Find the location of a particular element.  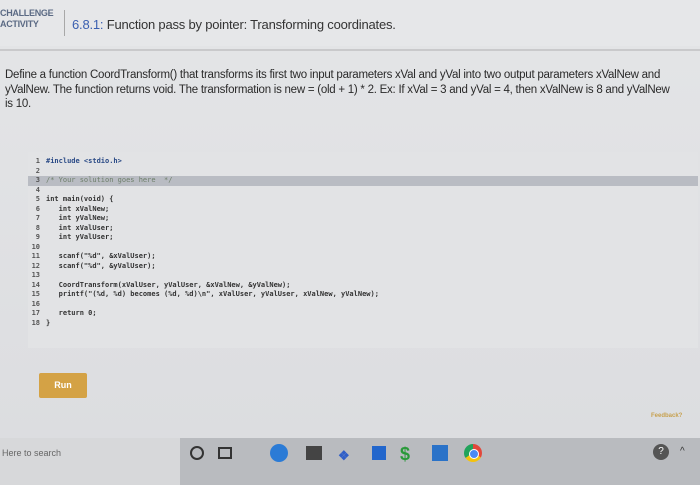

code-line: 9 int yValUser; is located at coordinates (363, 238).